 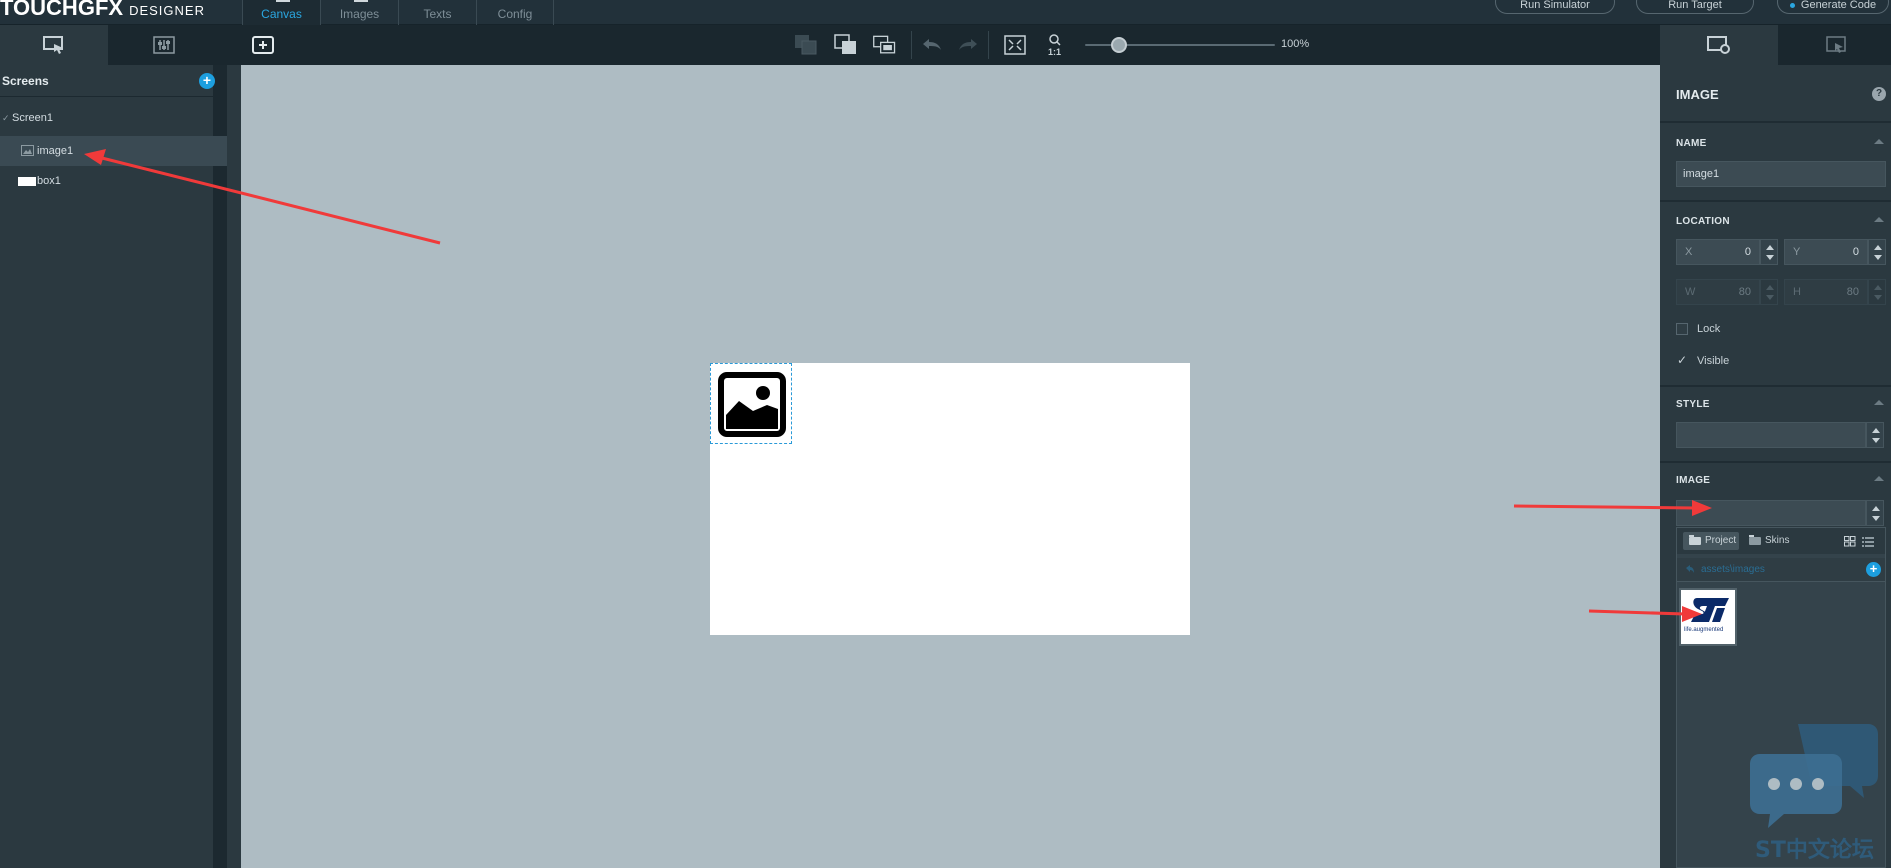 What do you see at coordinates (1826, 252) in the screenshot?
I see `y-field: Y 0` at bounding box center [1826, 252].